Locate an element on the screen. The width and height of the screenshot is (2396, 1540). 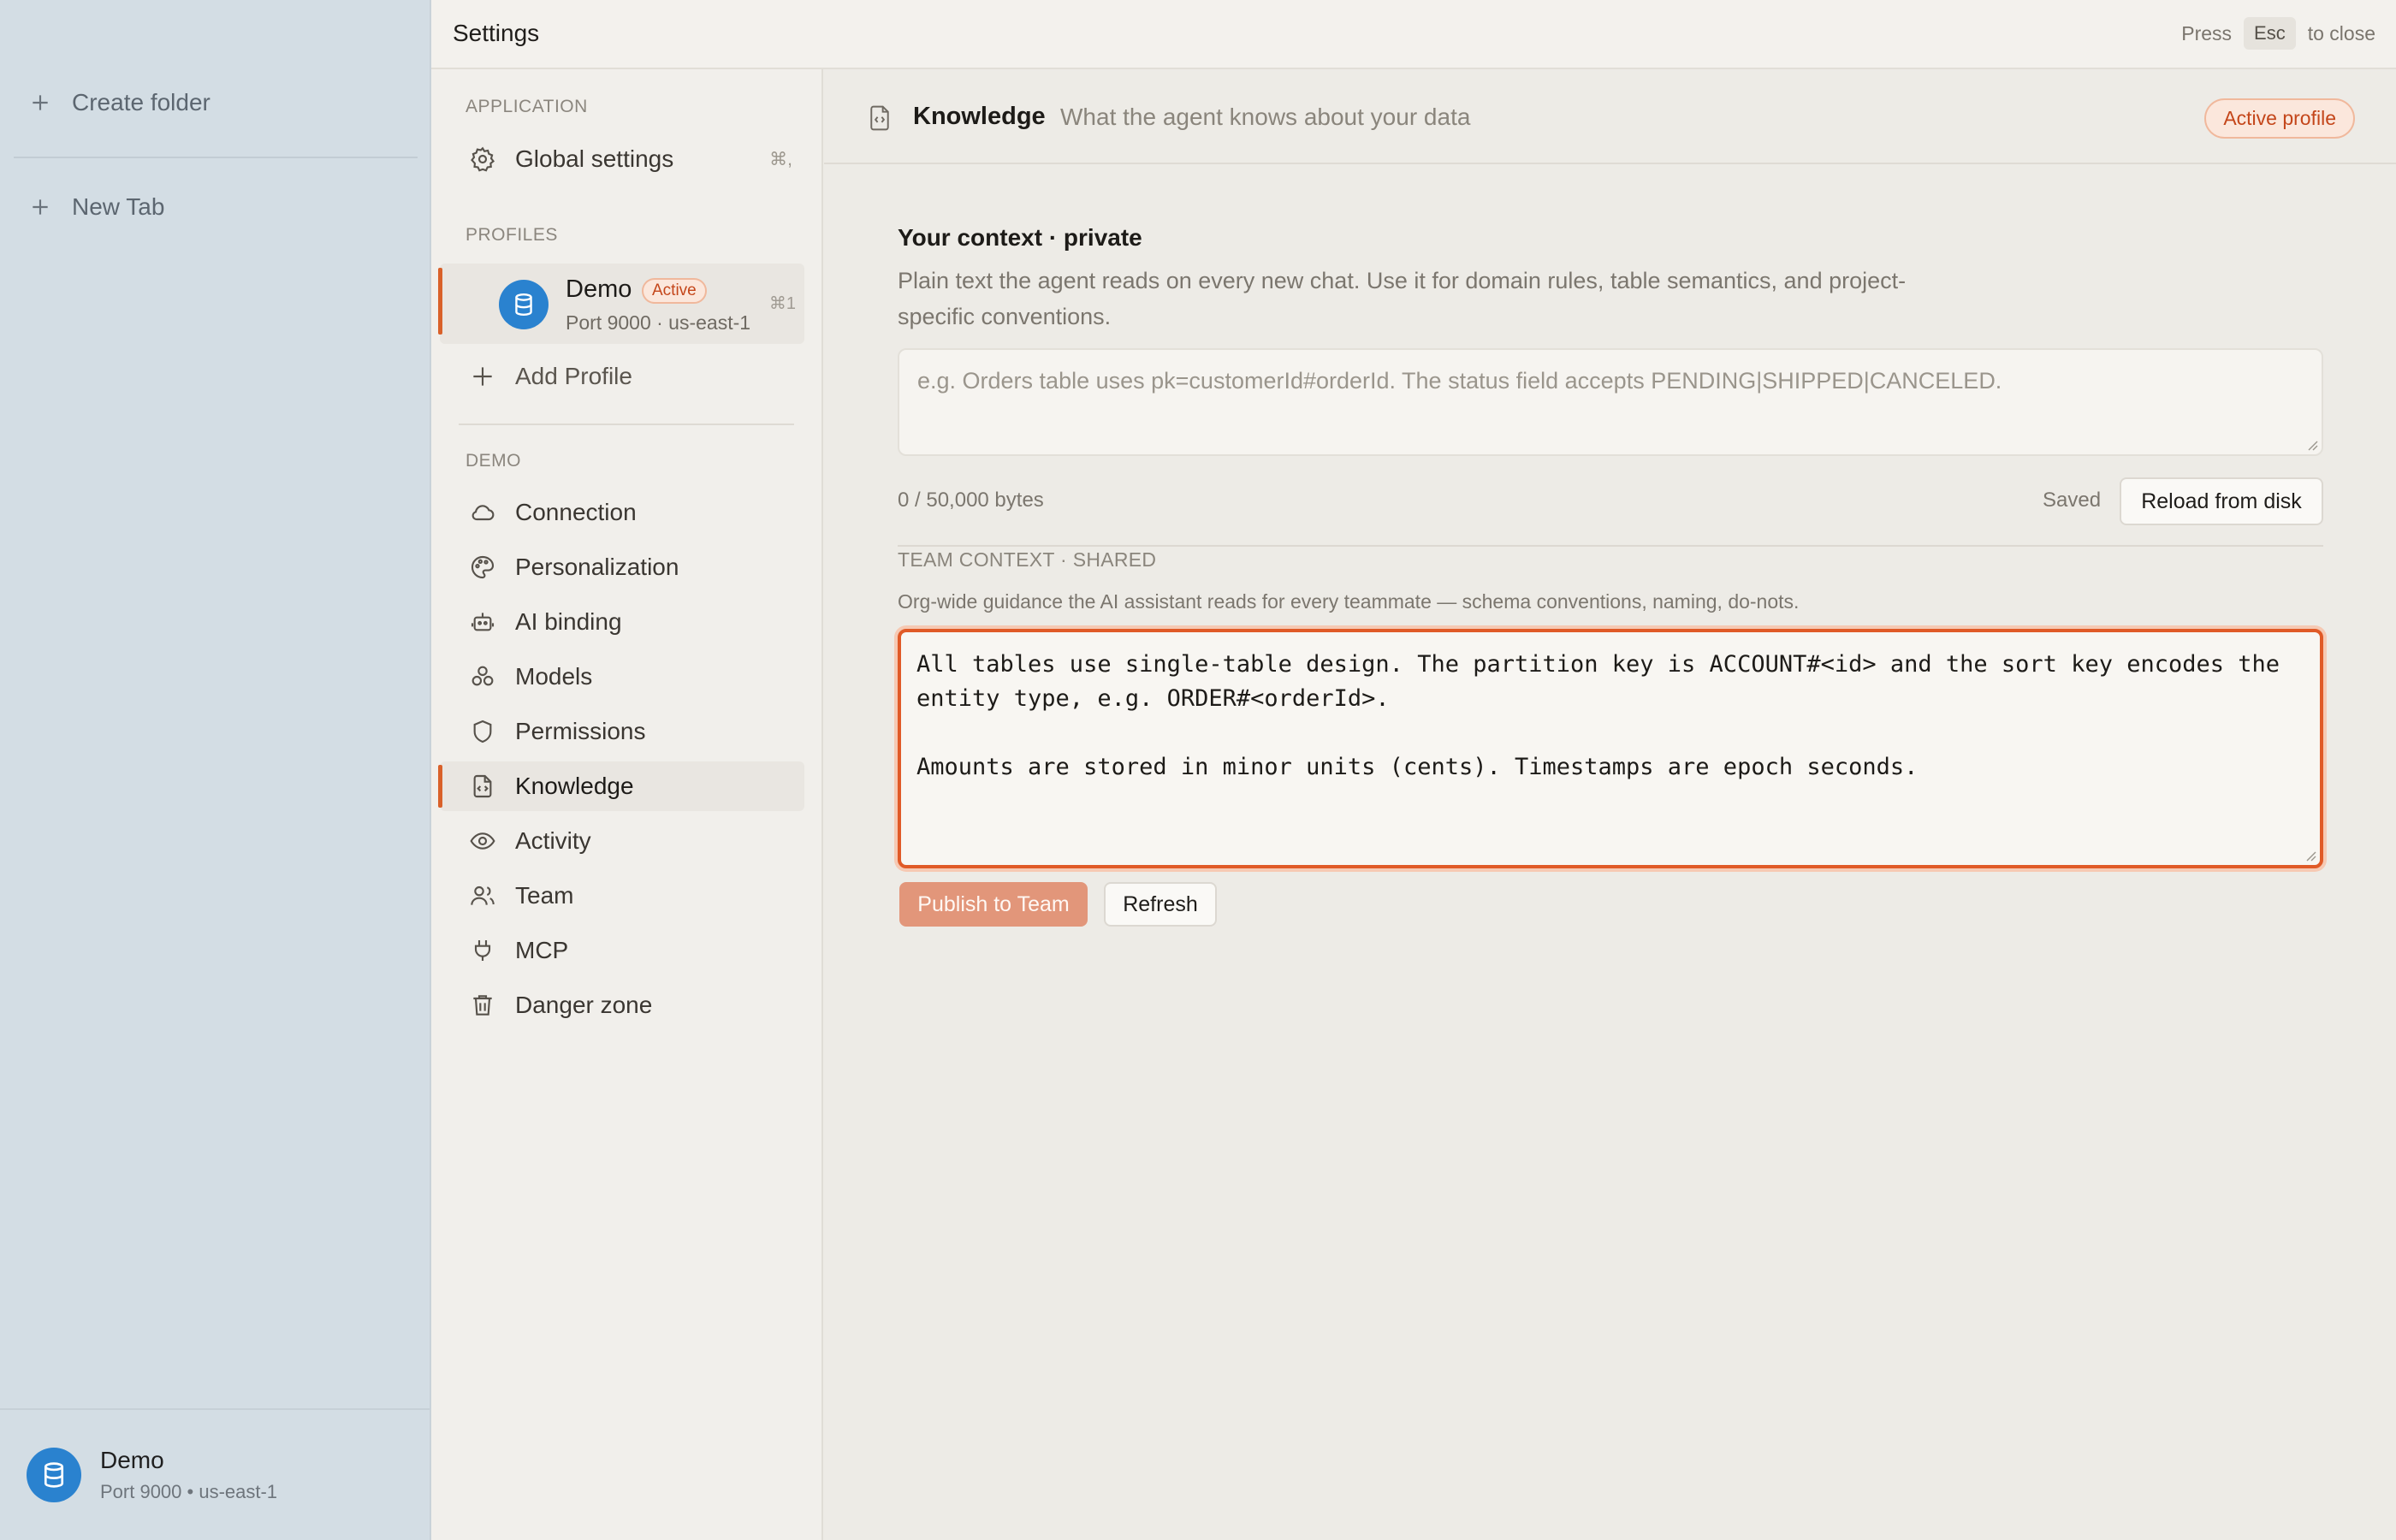
eye-icon is located at coordinates (482, 841).